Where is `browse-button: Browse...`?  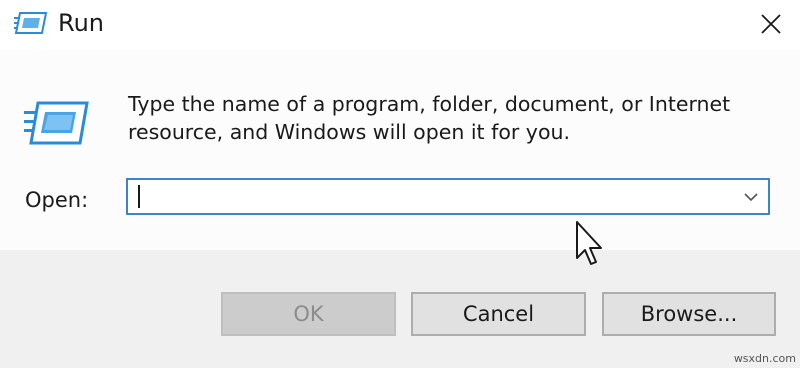 browse-button: Browse... is located at coordinates (689, 314).